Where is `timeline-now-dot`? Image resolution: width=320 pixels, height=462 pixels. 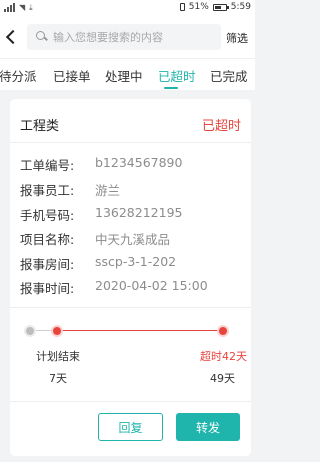 timeline-now-dot is located at coordinates (223, 331).